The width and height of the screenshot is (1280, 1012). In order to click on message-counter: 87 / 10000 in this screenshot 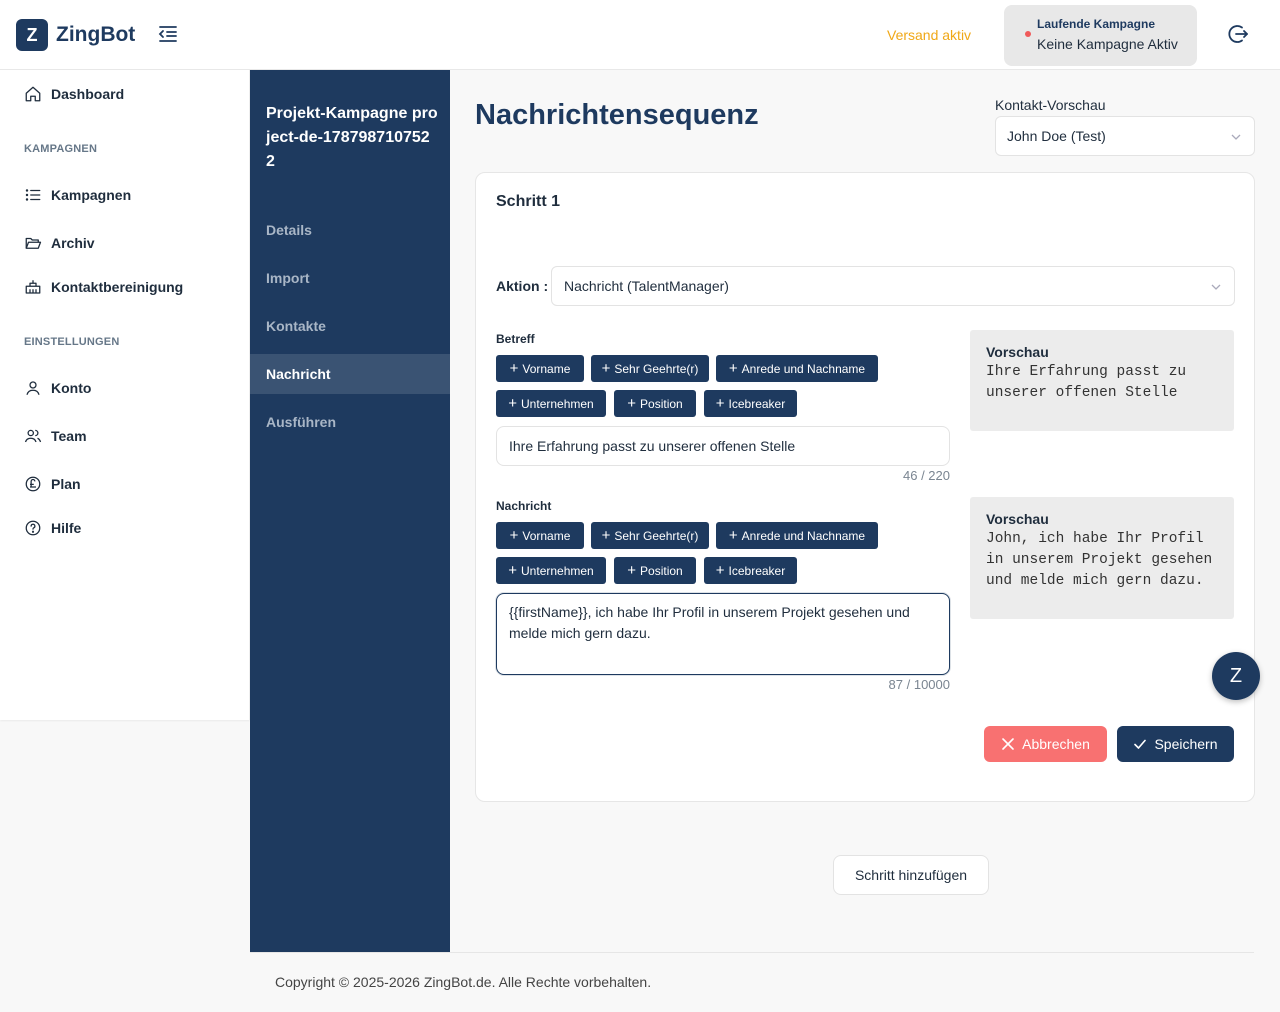, I will do `click(919, 684)`.